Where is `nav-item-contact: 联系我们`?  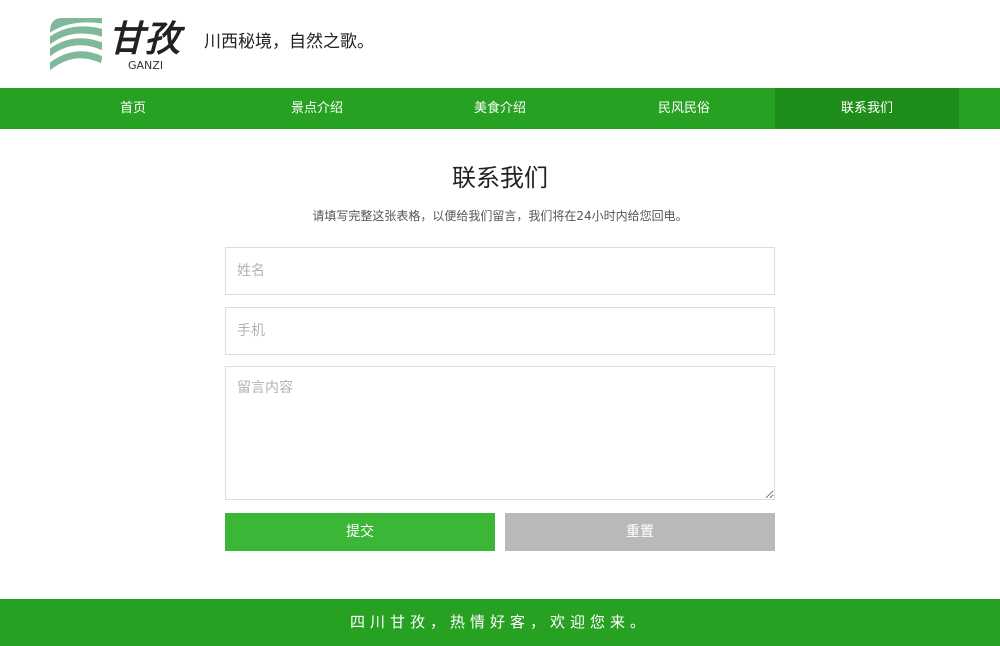 nav-item-contact: 联系我们 is located at coordinates (867, 108).